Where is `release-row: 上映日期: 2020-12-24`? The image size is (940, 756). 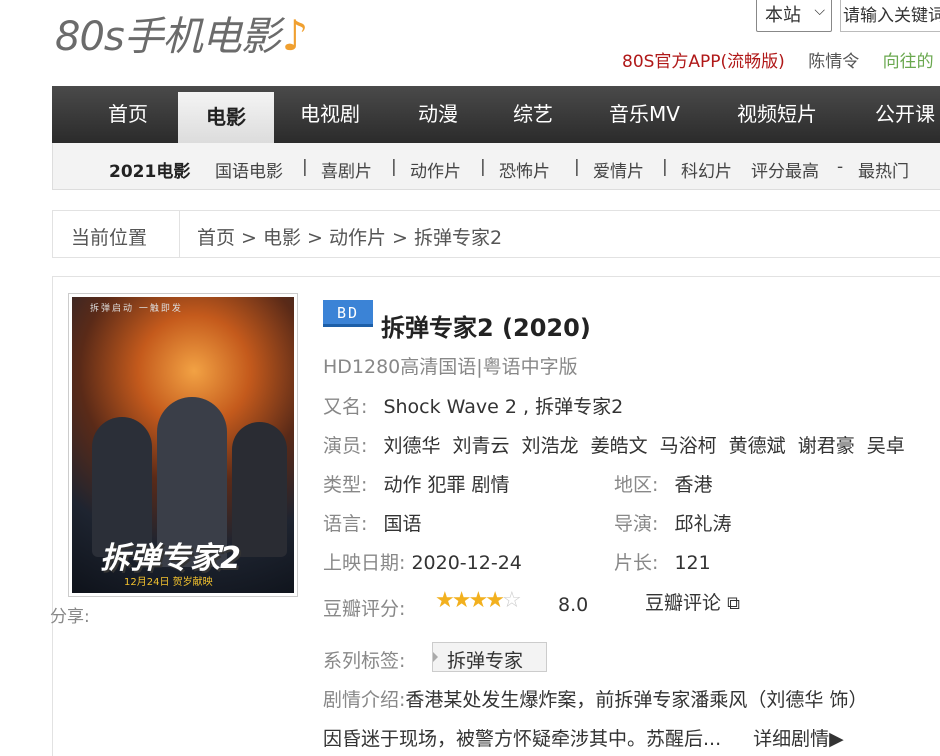
release-row: 上映日期: 2020-12-24 is located at coordinates (422, 561).